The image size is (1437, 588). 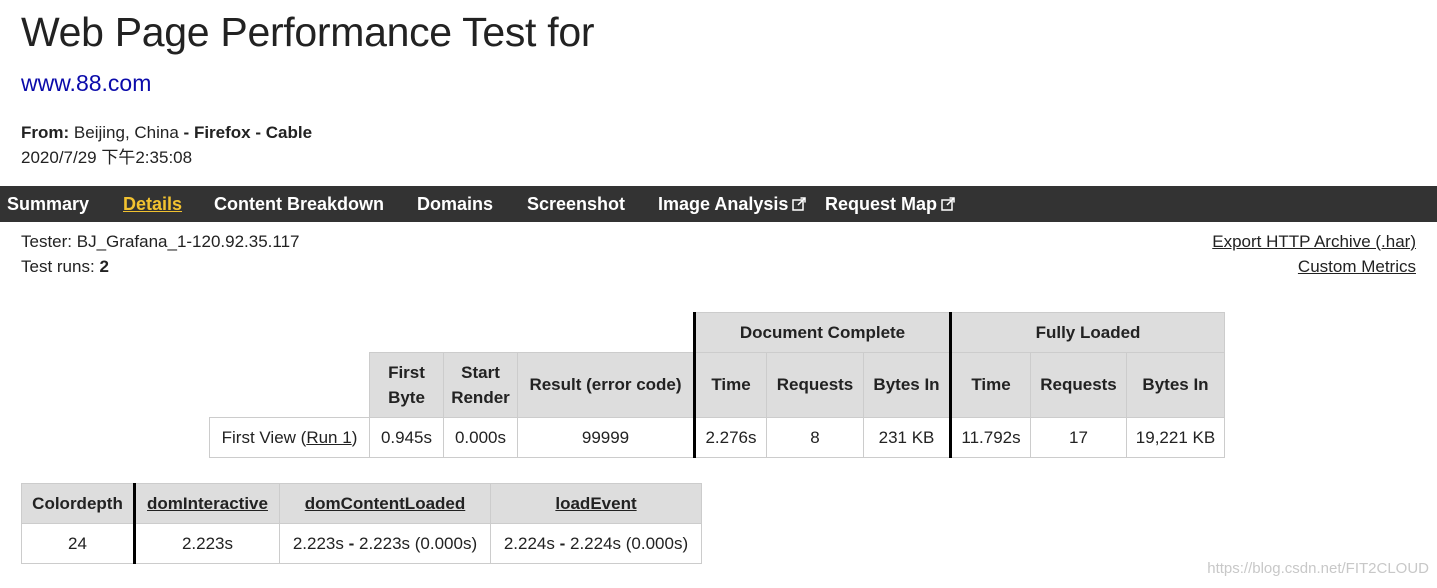 I want to click on tested-url-link: www.88.com, so click(x=86, y=83).